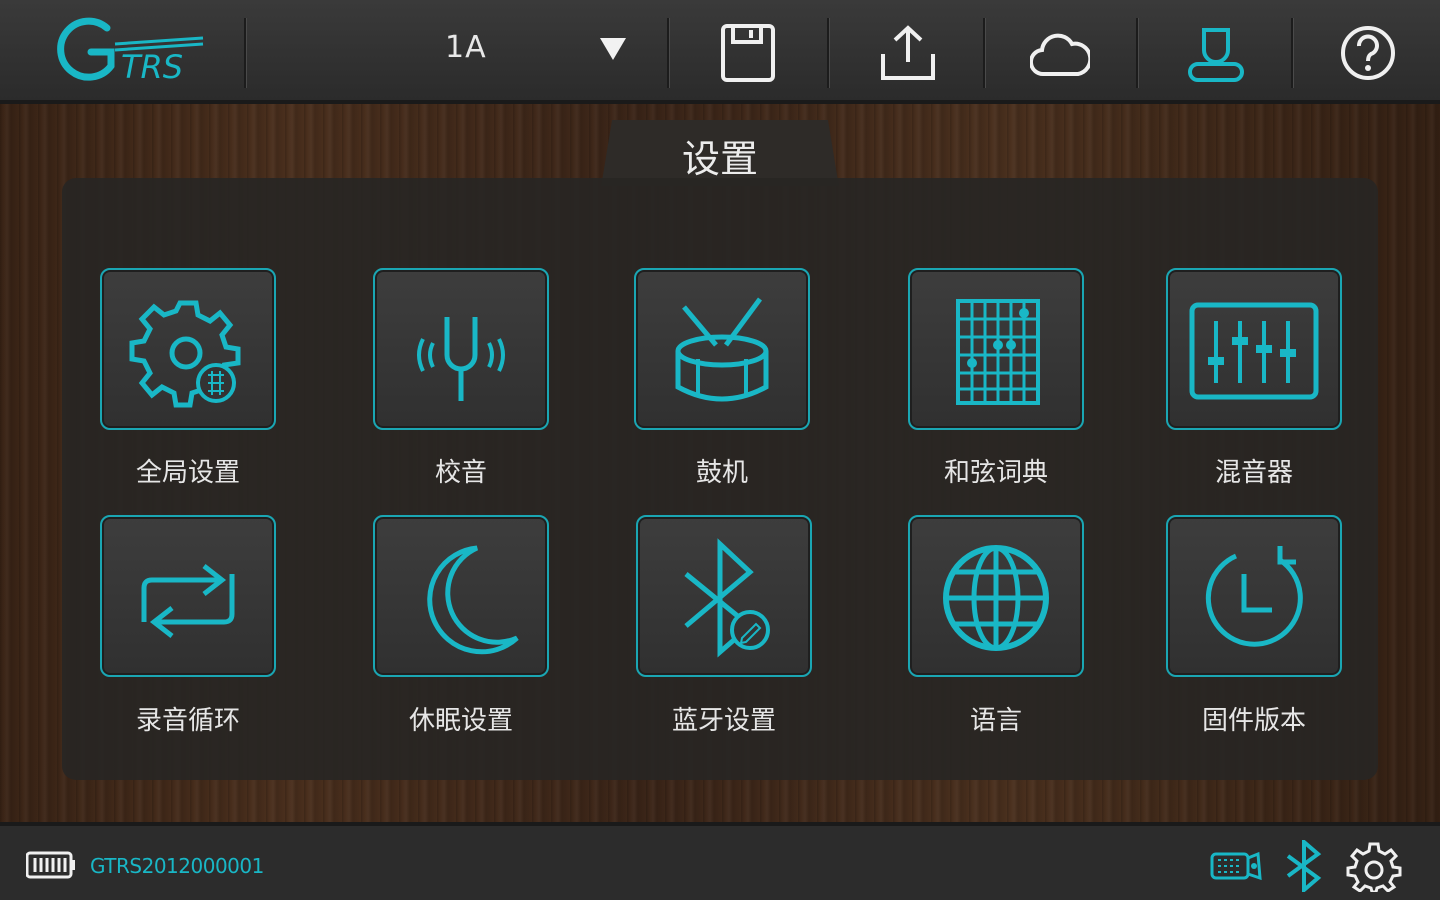 This screenshot has width=1440, height=900. Describe the element at coordinates (727, 598) in the screenshot. I see `bluetooth-settings-icon` at that location.